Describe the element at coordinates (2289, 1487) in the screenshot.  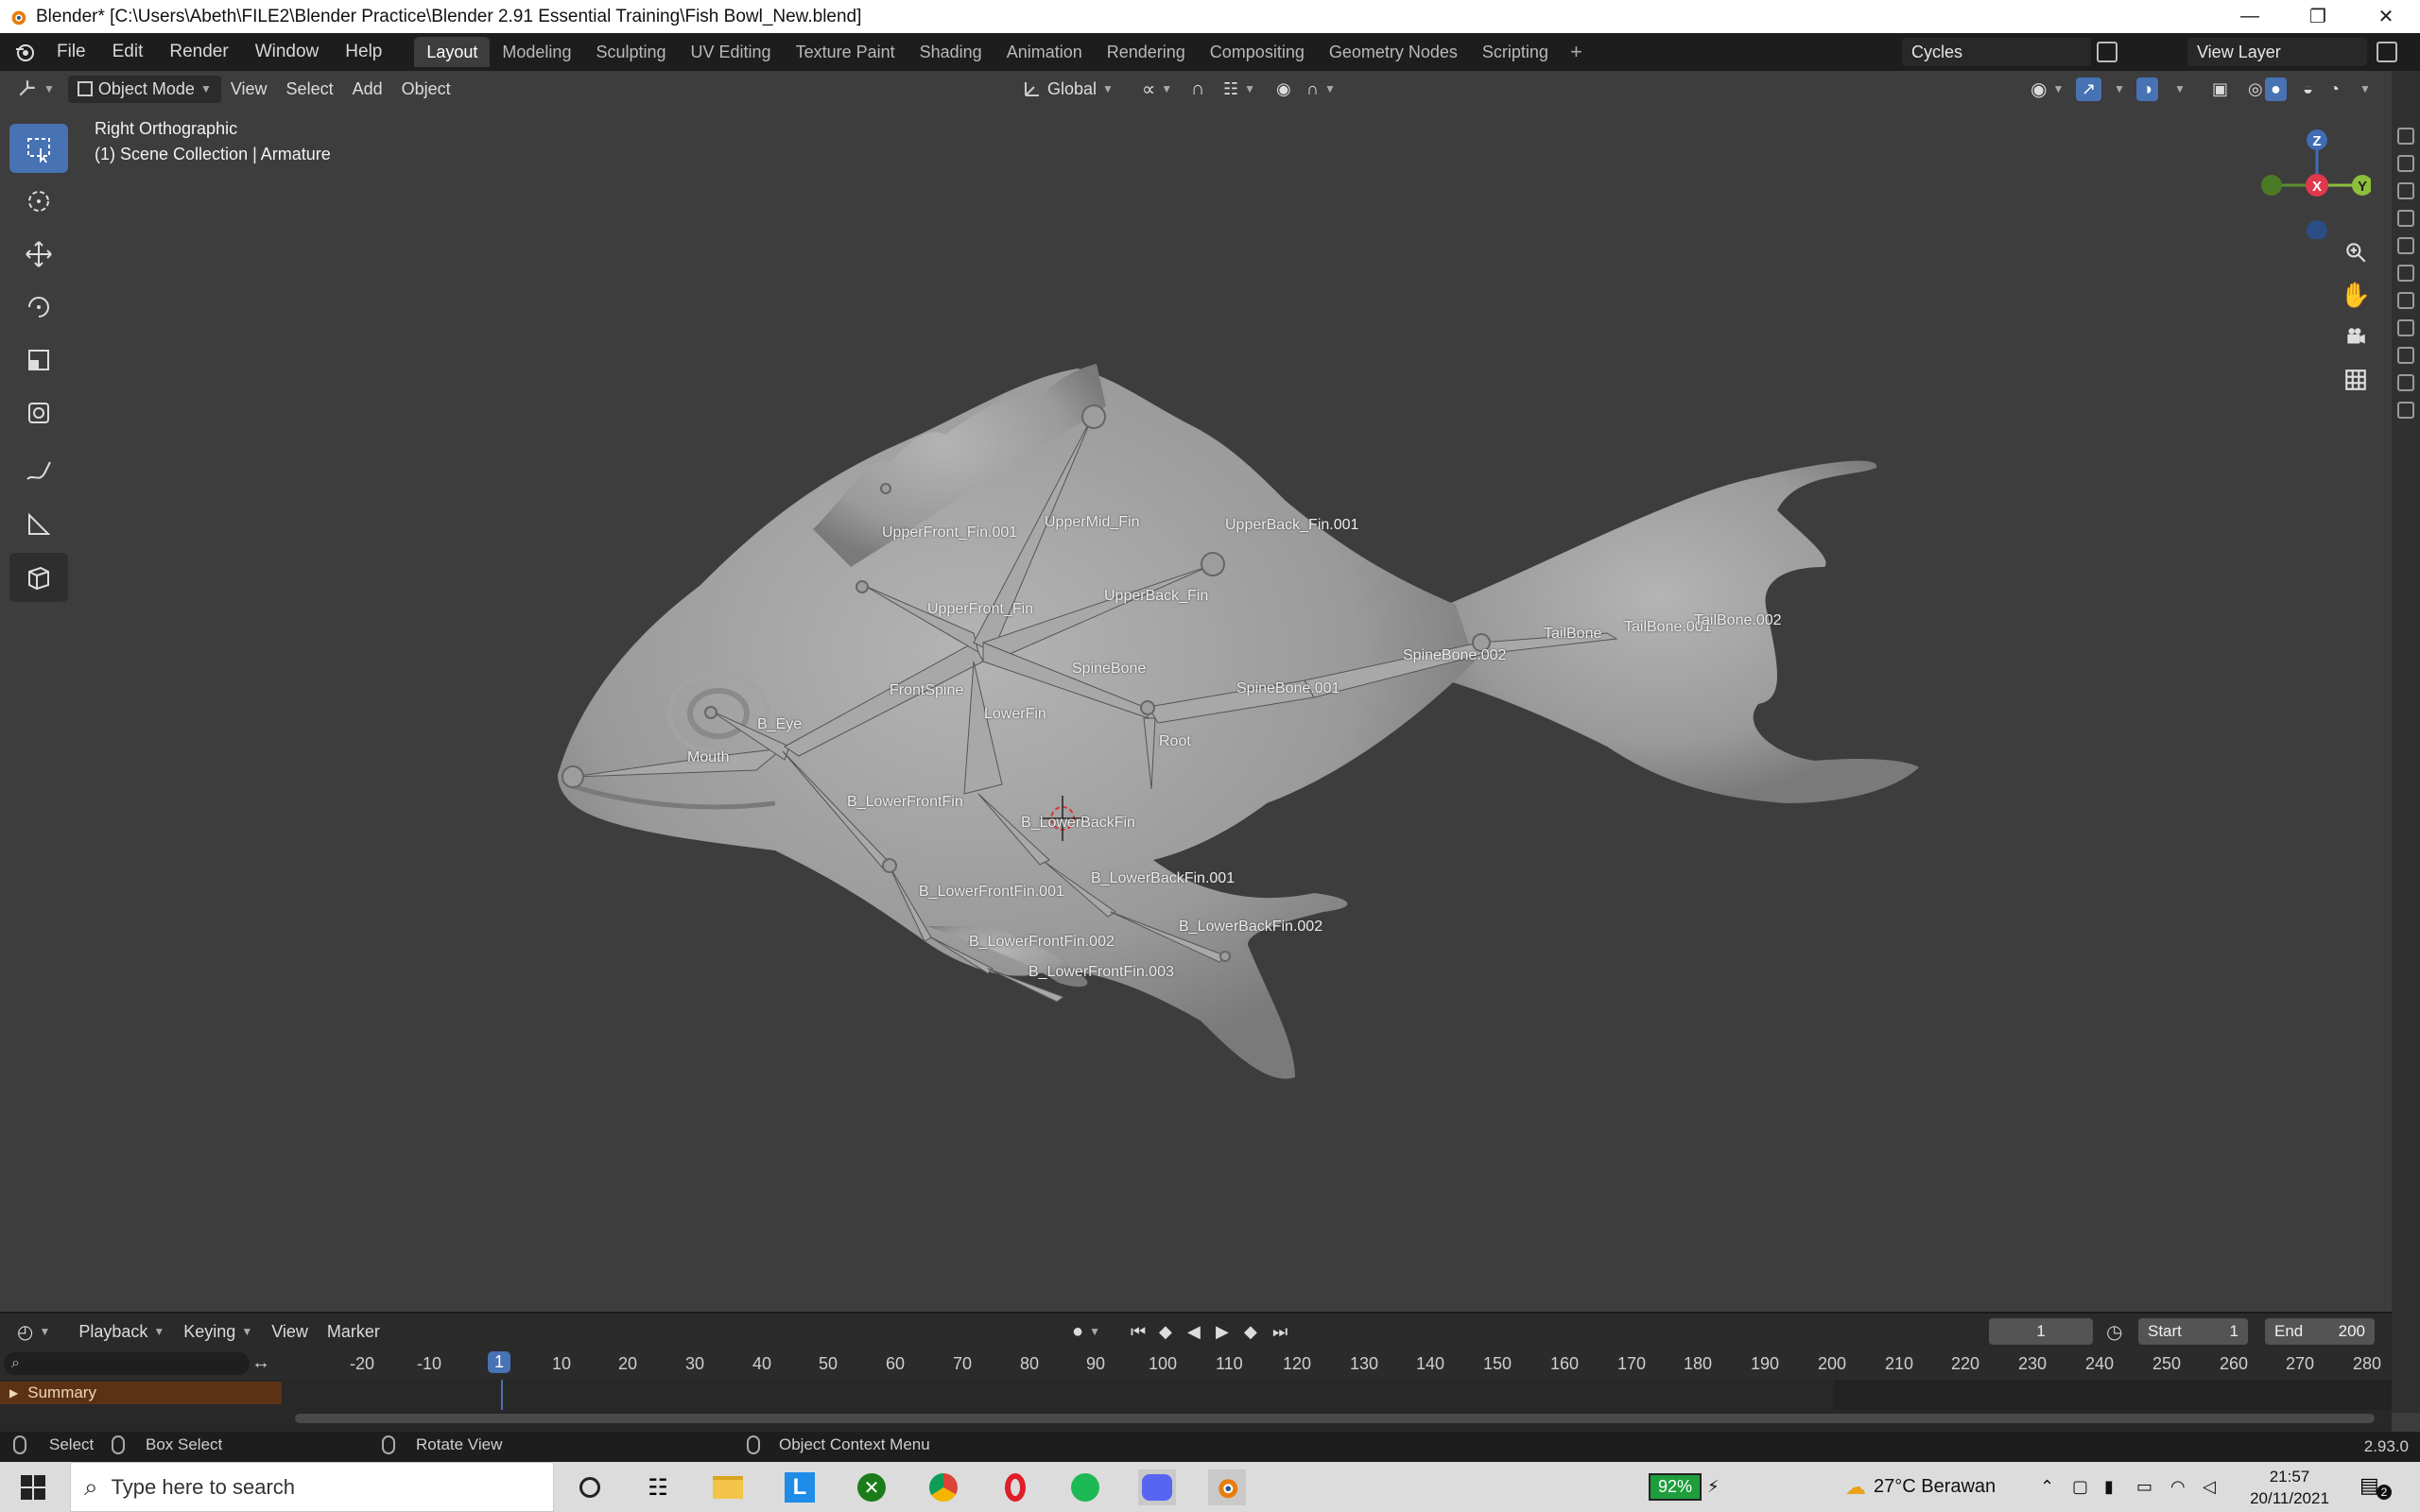
I see `clock: 21:57 20/11/2021` at that location.